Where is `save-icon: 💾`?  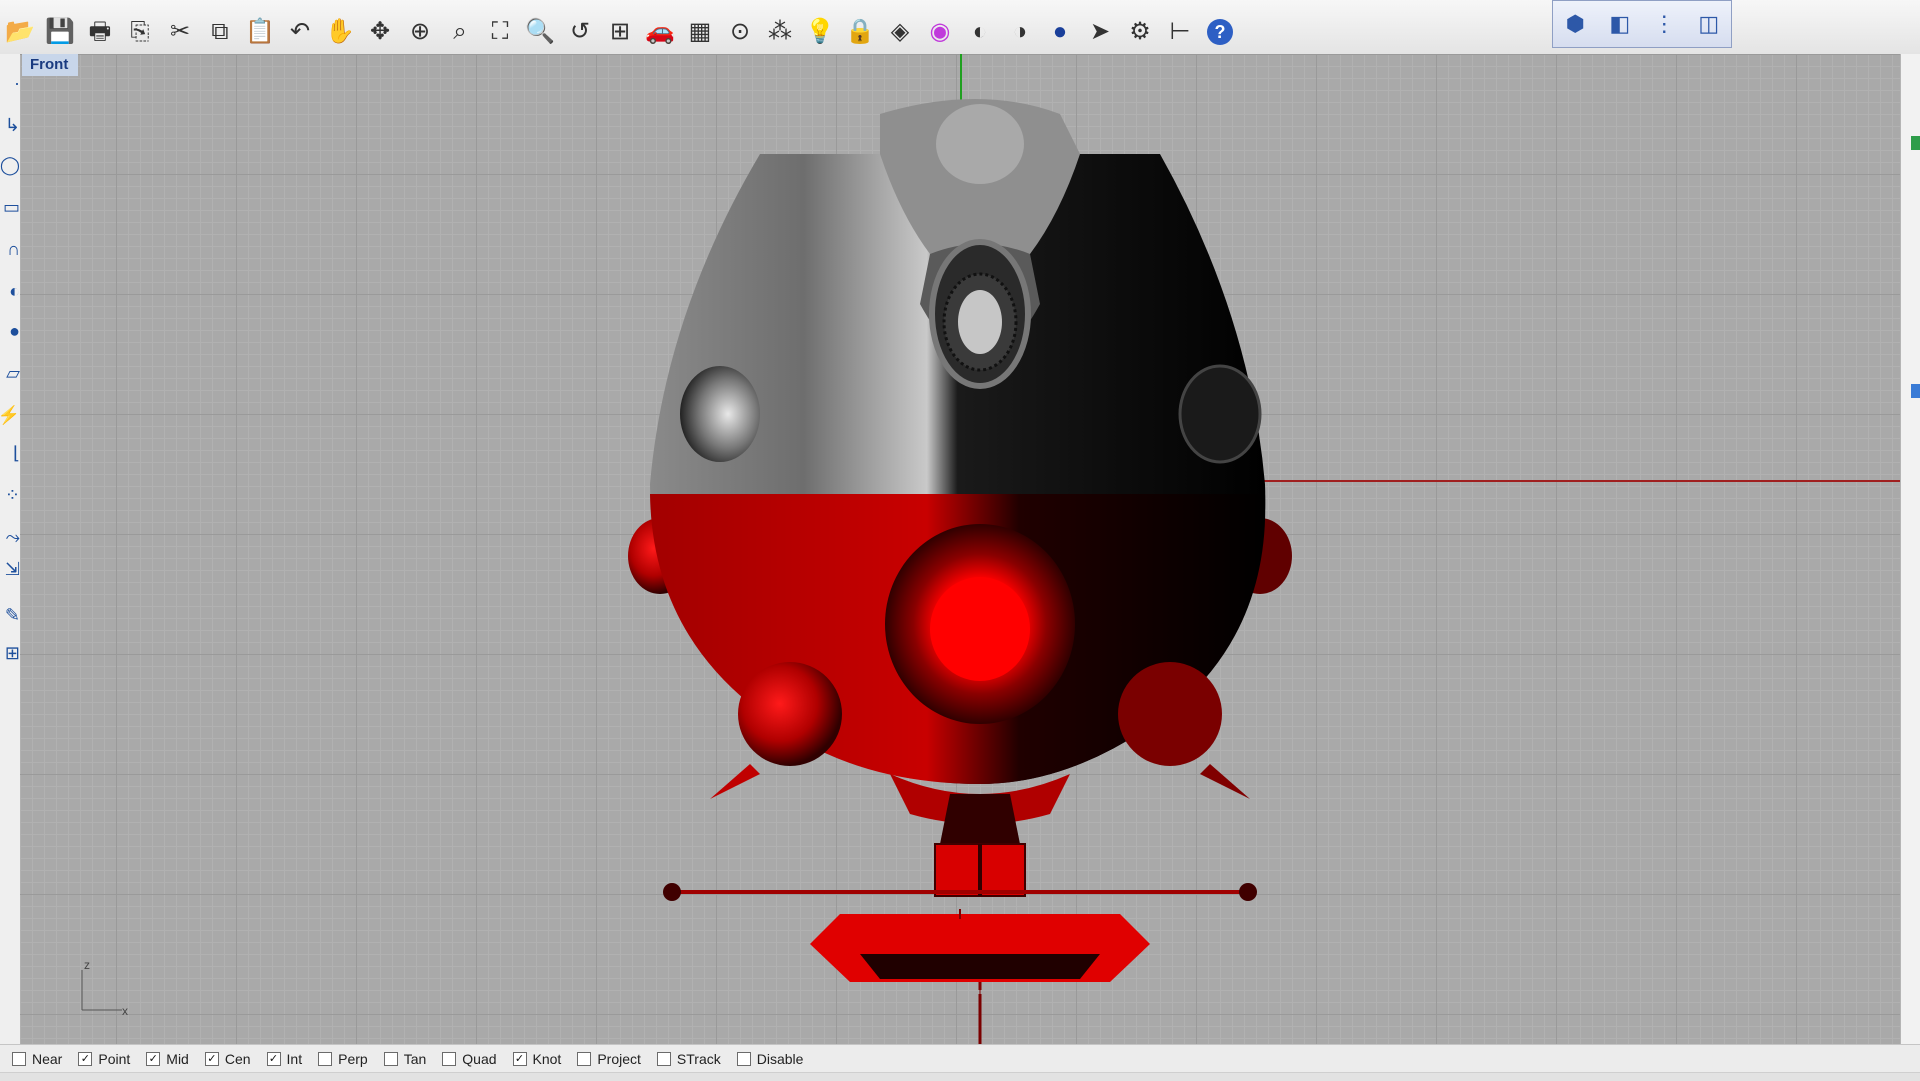 save-icon: 💾 is located at coordinates (60, 32).